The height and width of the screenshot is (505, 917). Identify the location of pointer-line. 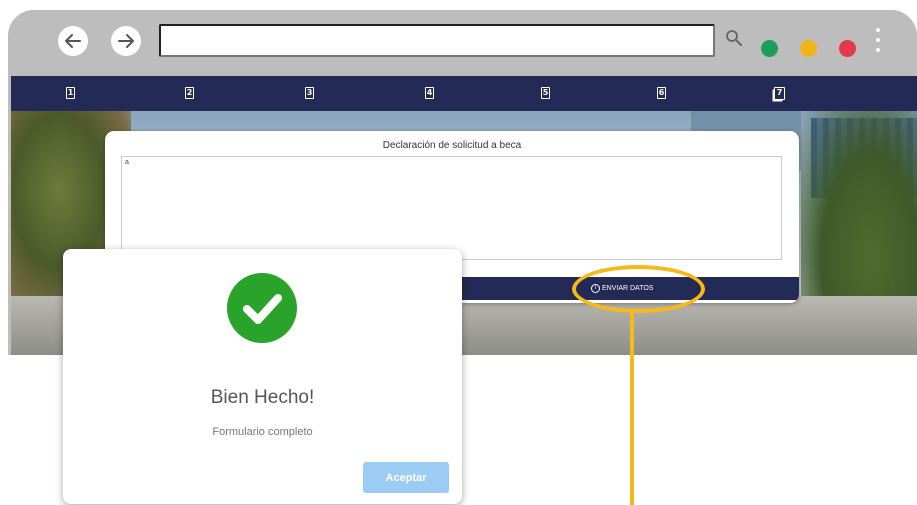
(632, 408).